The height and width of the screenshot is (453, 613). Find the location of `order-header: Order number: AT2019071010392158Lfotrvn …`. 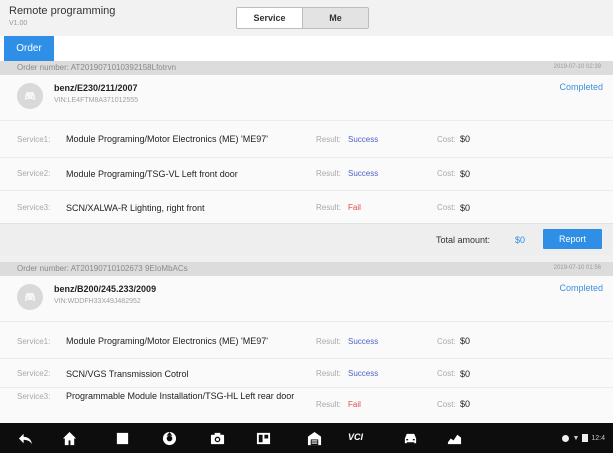

order-header: Order number: AT2019071010392158Lfotrvn … is located at coordinates (306, 68).